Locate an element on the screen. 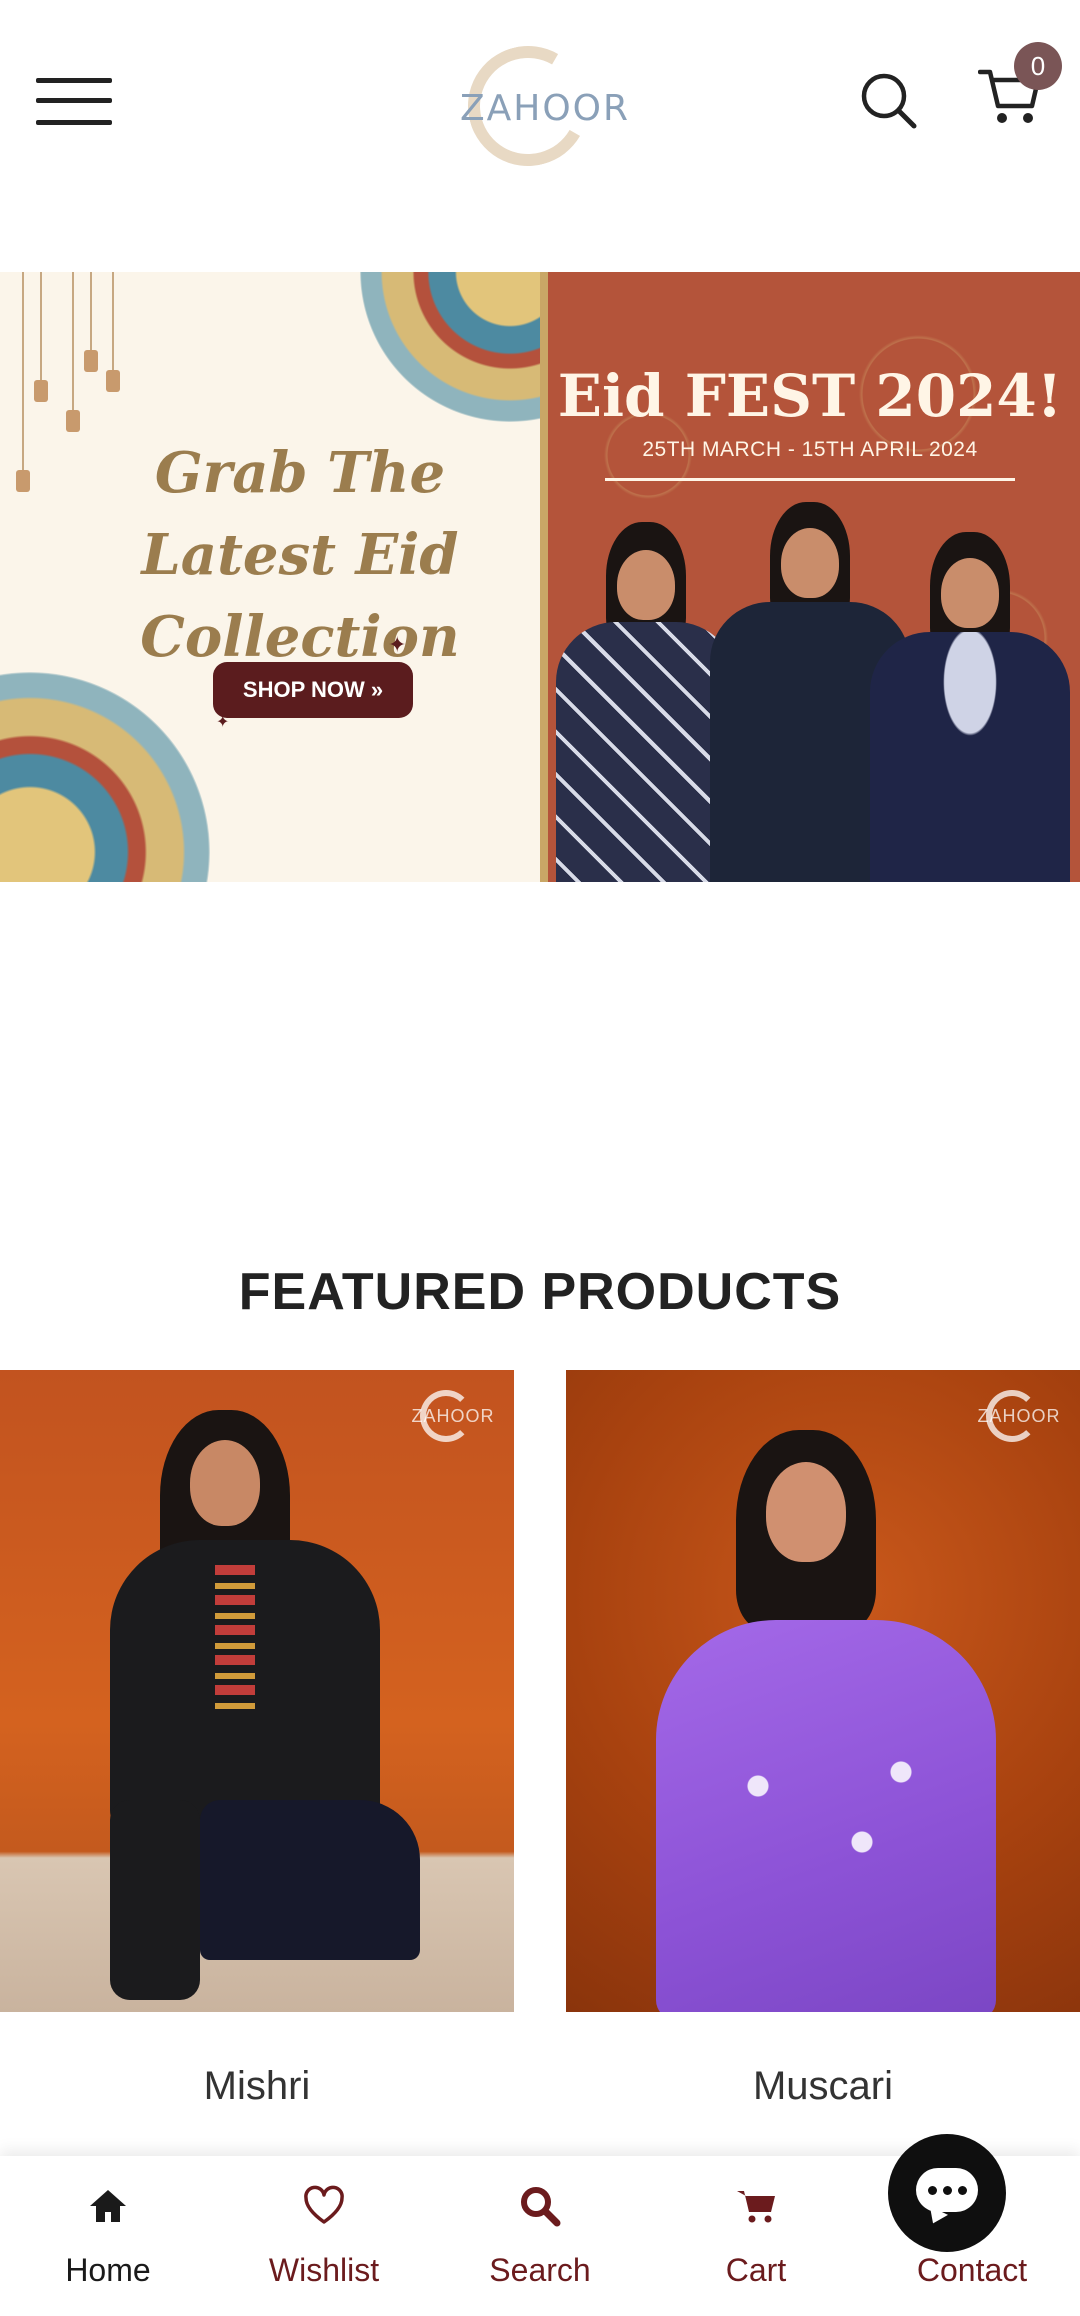  home-icon is located at coordinates (108, 2206).